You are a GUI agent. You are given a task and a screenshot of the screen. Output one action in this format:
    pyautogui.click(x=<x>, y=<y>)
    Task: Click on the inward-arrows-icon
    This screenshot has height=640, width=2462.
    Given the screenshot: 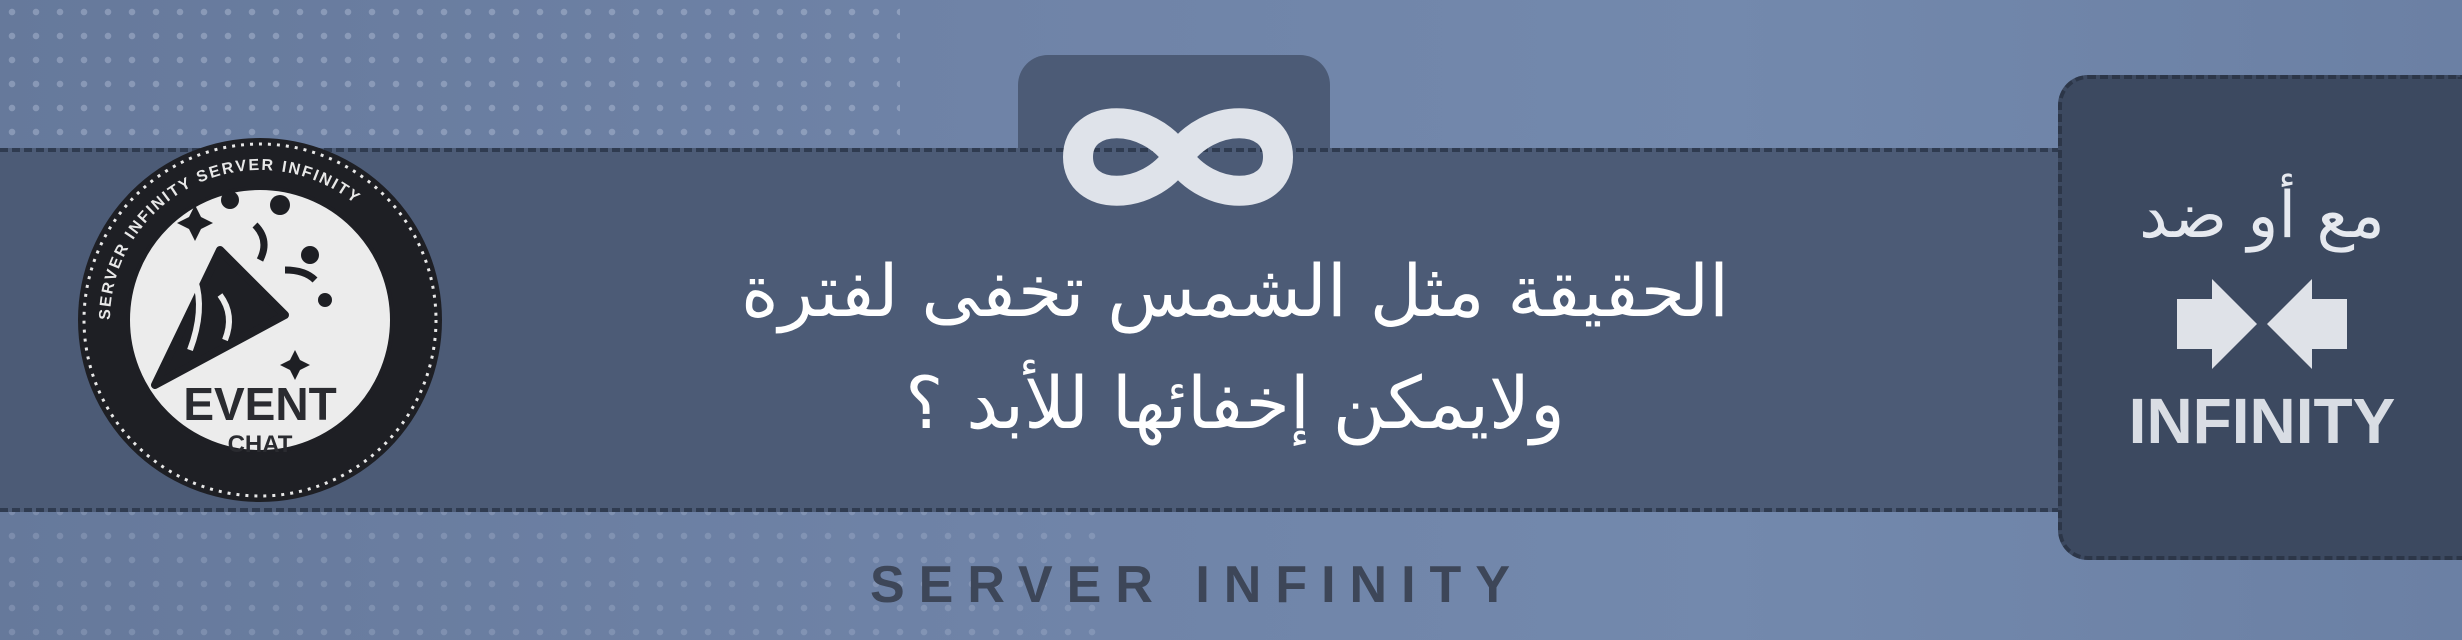 What is the action you would take?
    pyautogui.click(x=2262, y=324)
    